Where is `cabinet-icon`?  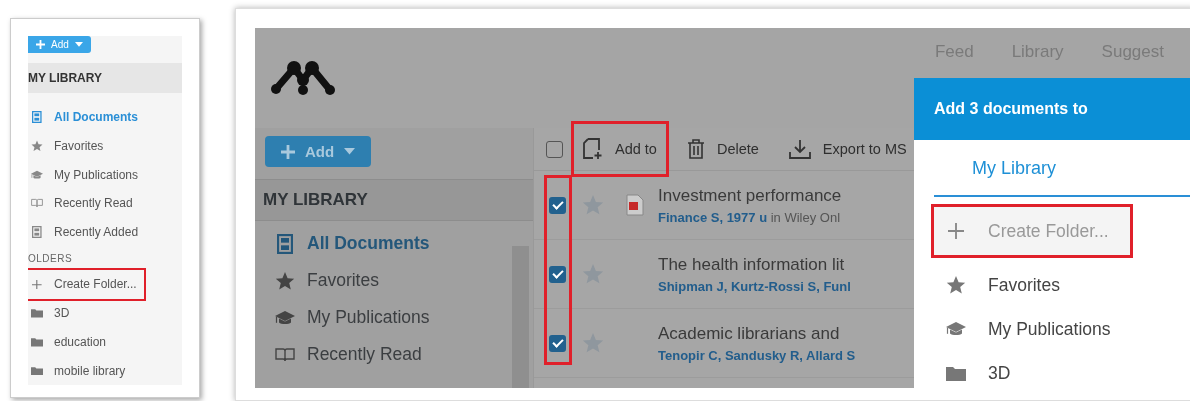 cabinet-icon is located at coordinates (37, 232).